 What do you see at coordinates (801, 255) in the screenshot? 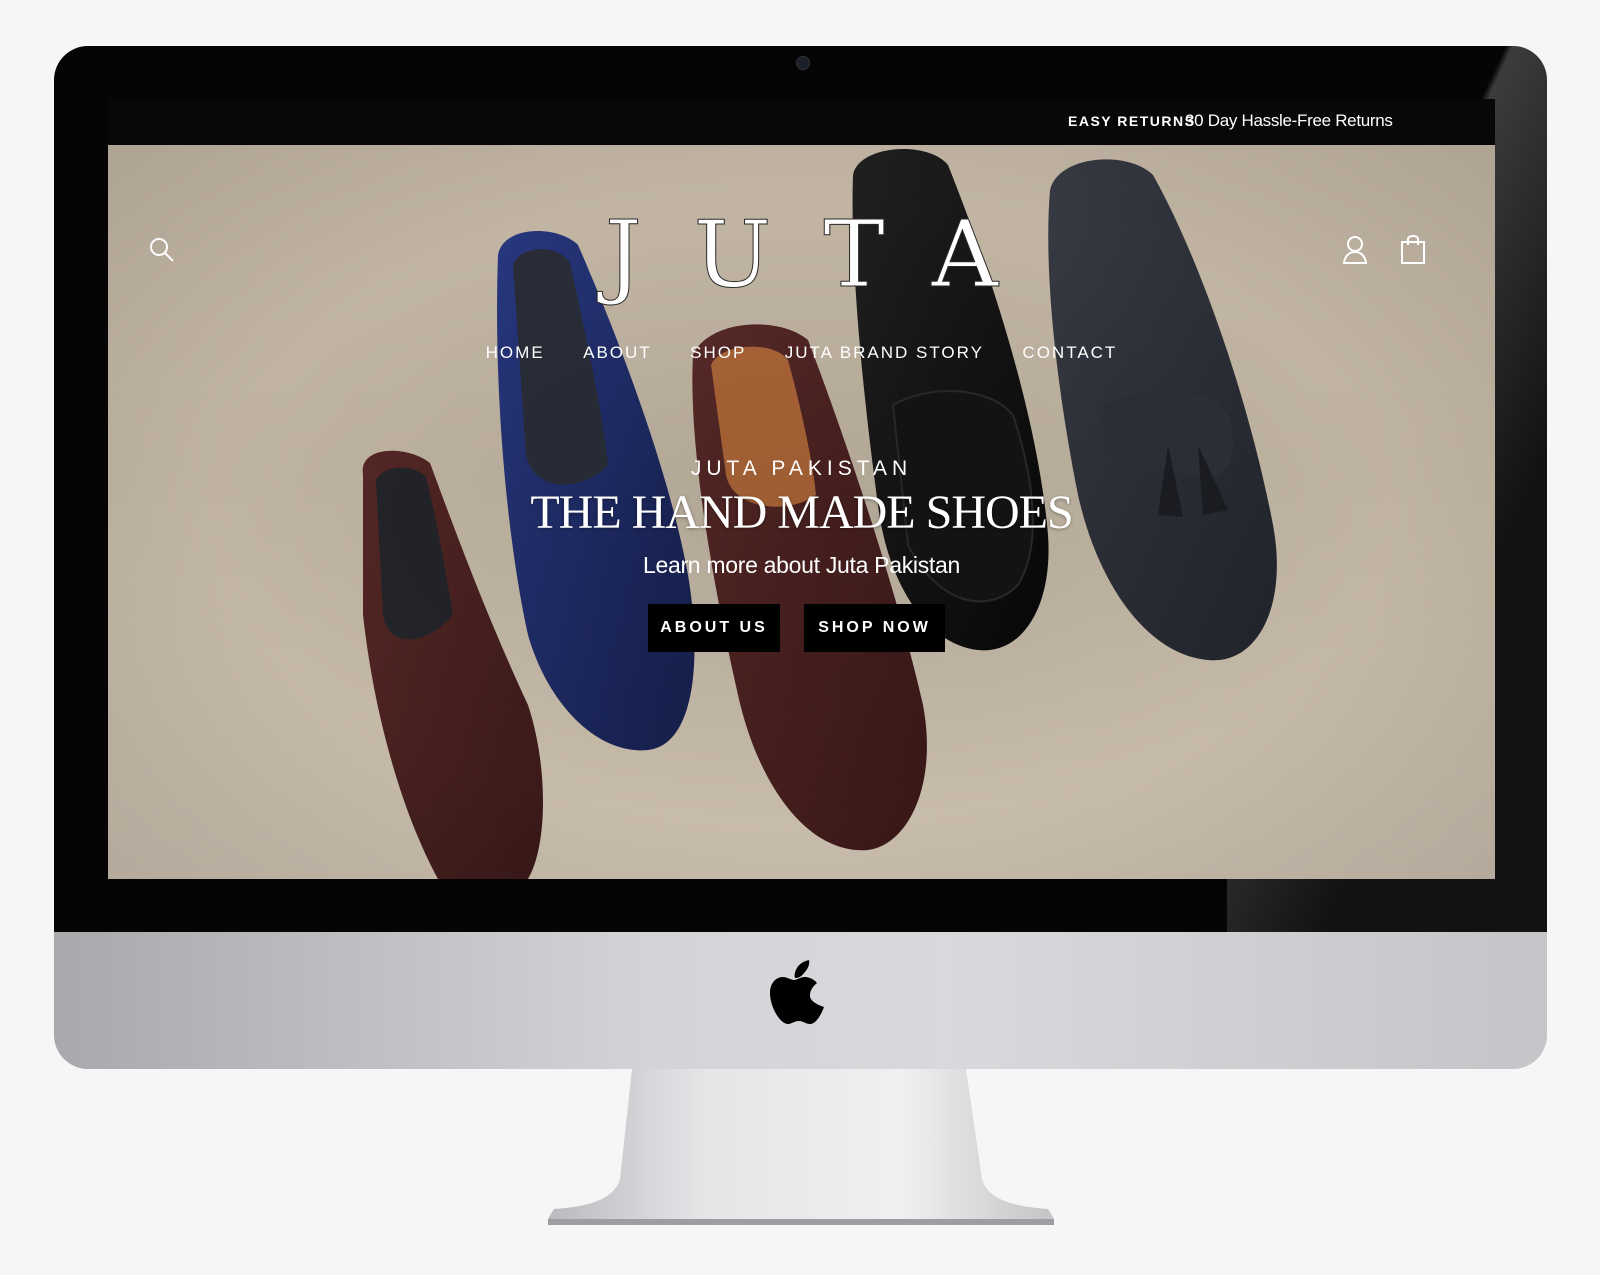
I see `site-logo: JUTA` at bounding box center [801, 255].